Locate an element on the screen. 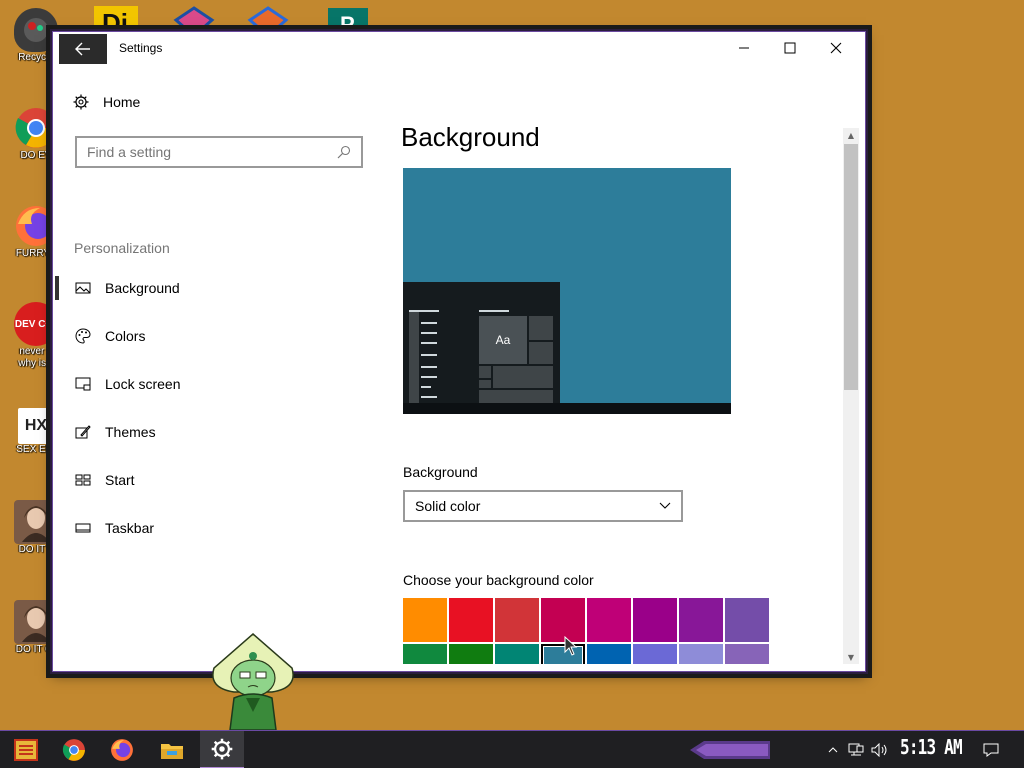  dropdown-value: Solid color is located at coordinates (448, 506).